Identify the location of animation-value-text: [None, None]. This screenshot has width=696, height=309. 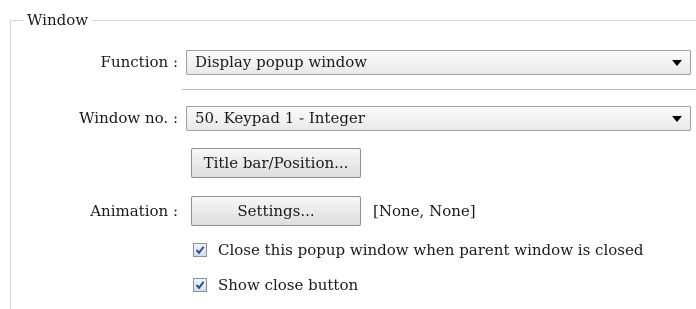
(424, 211).